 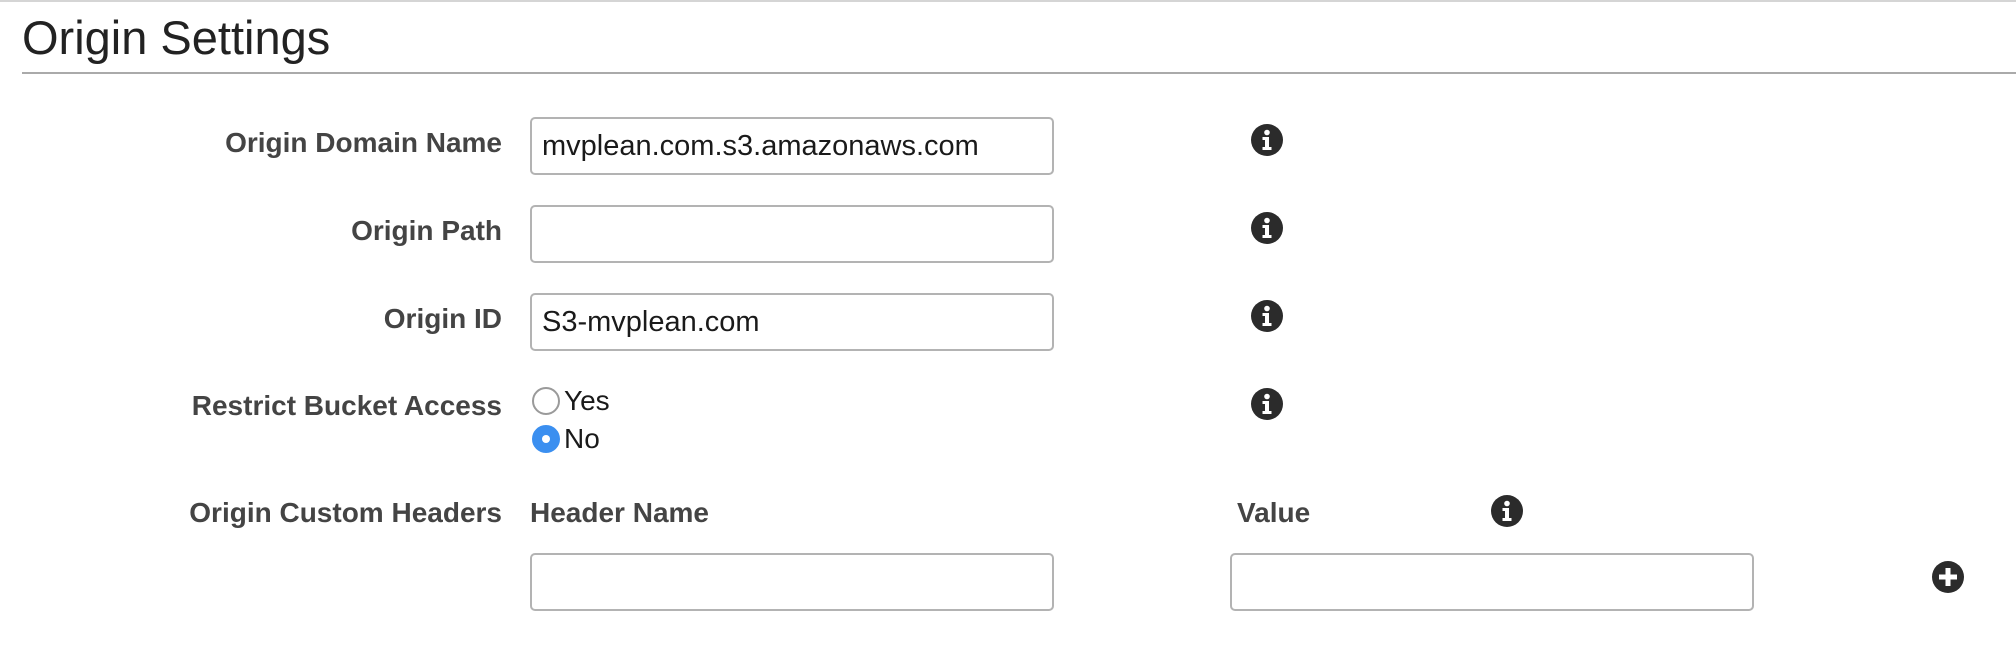 I want to click on header-name-input, so click(x=792, y=582).